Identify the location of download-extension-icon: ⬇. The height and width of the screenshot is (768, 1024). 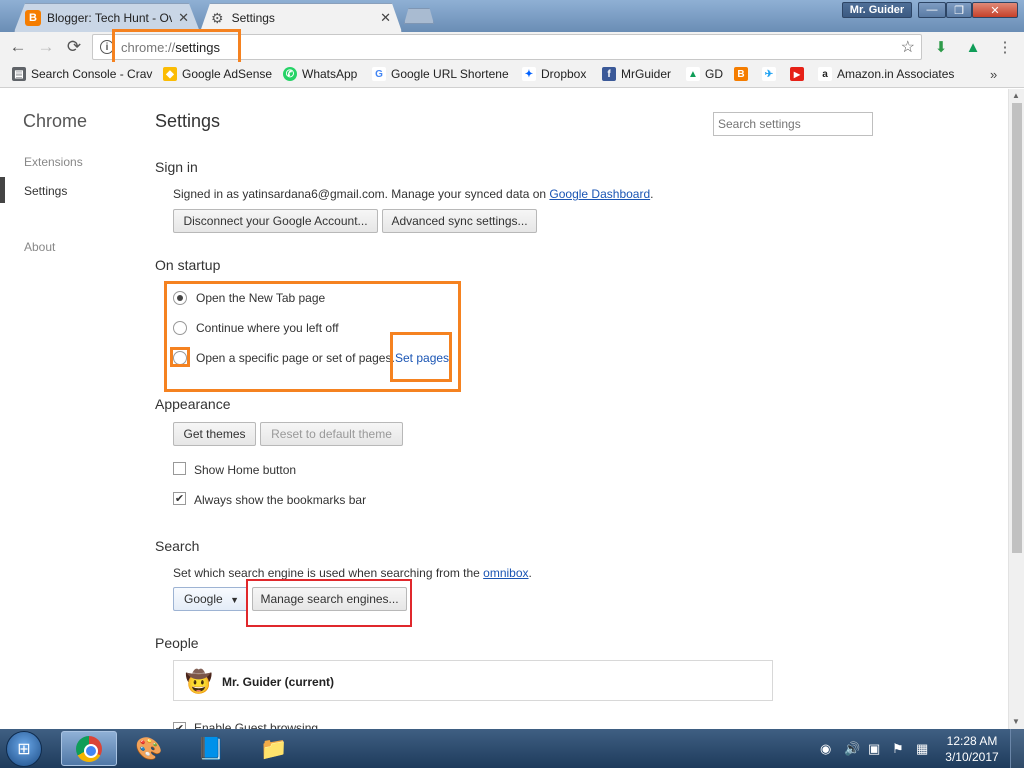
(941, 47).